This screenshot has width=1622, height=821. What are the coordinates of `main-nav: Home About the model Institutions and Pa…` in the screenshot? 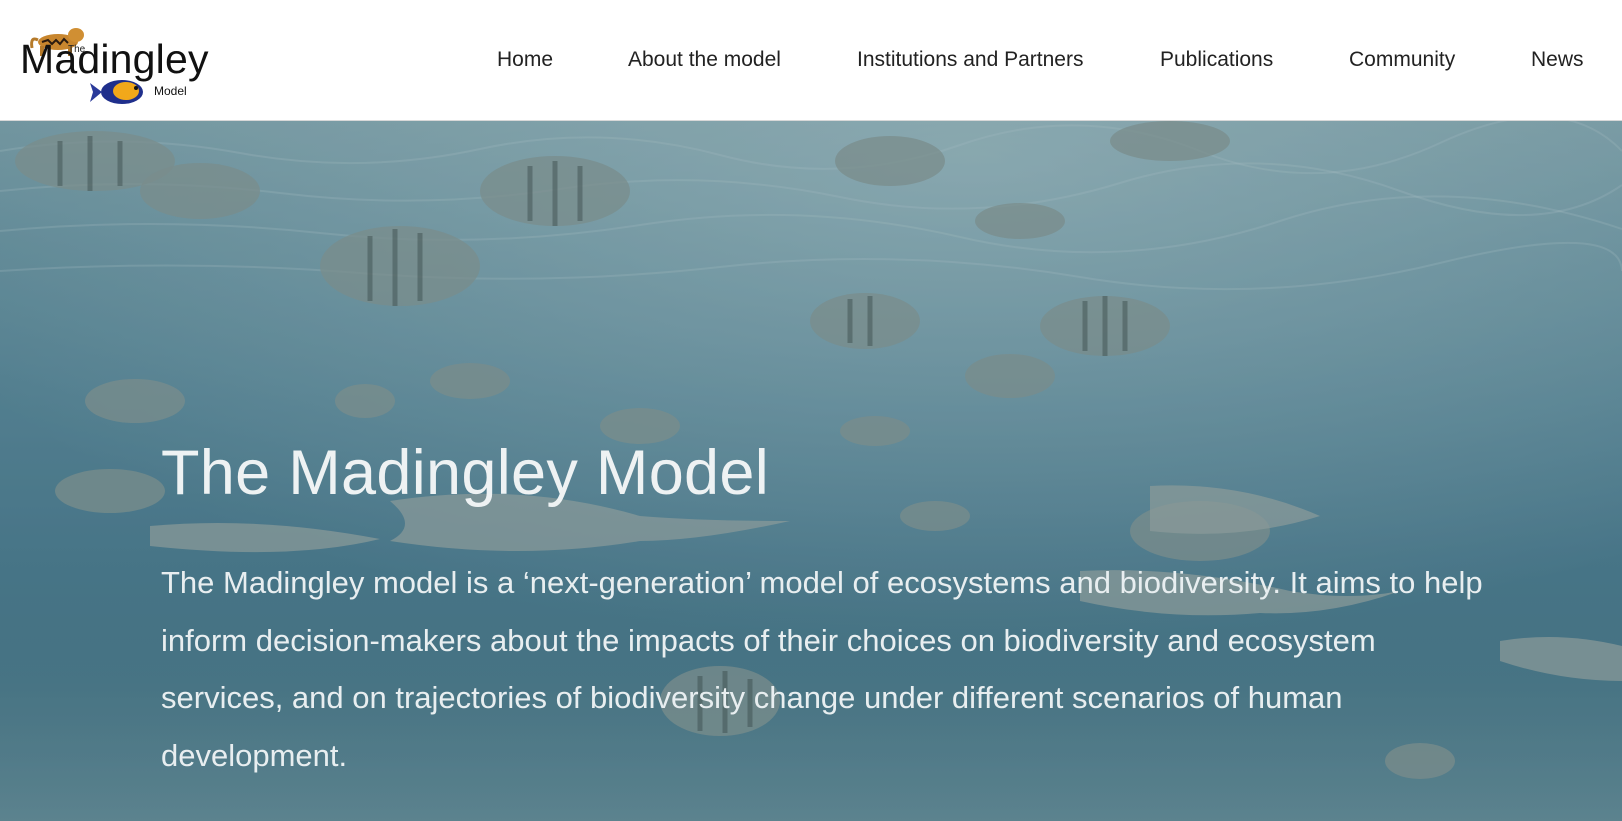 It's located at (811, 63).